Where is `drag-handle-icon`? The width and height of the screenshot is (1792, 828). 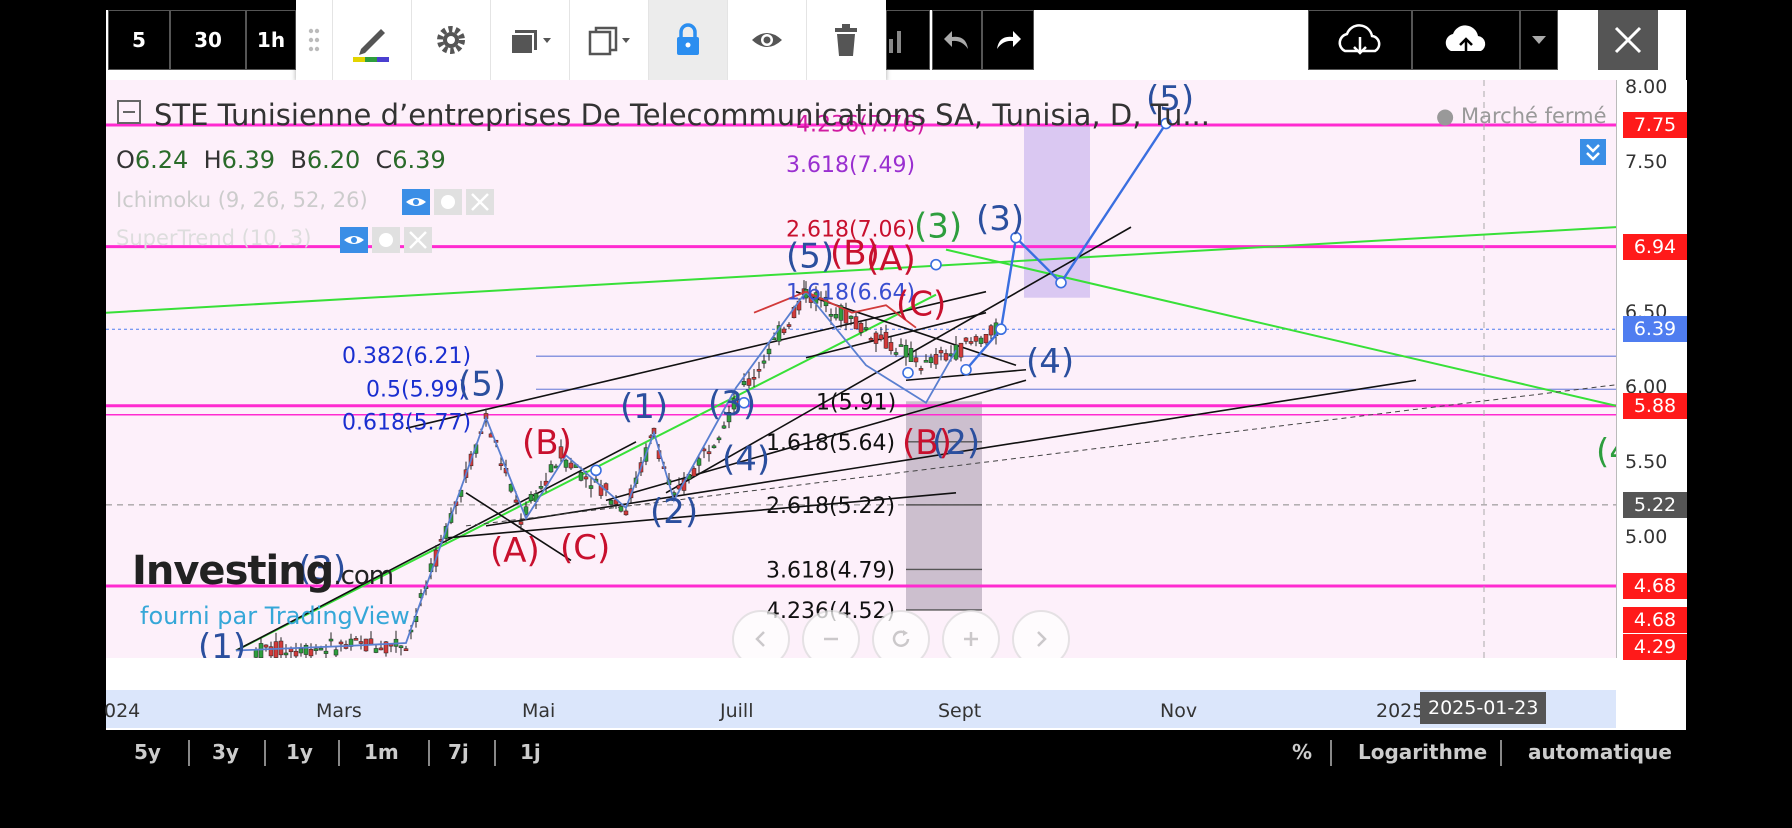 drag-handle-icon is located at coordinates (314, 40).